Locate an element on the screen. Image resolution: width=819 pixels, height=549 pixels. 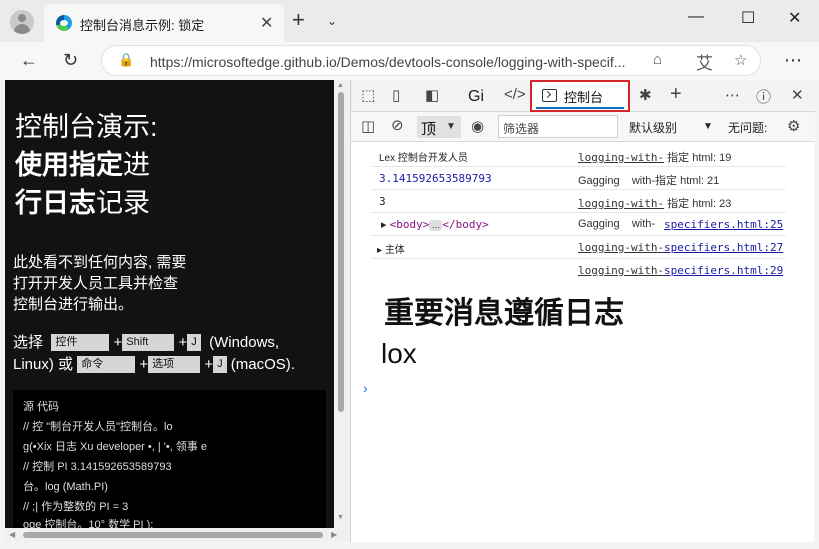
close-window-button: ✕ is located at coordinates (794, 18).